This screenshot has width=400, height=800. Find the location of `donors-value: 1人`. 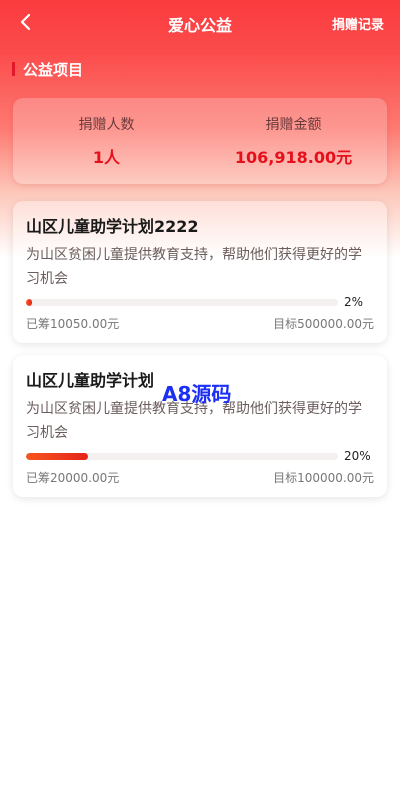

donors-value: 1人 is located at coordinates (106, 157).